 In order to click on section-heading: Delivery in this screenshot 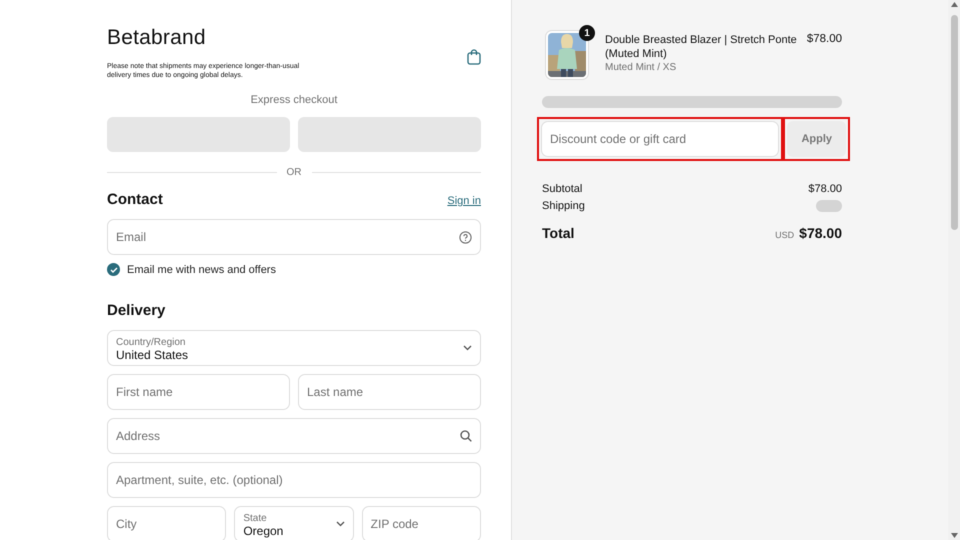, I will do `click(136, 310)`.